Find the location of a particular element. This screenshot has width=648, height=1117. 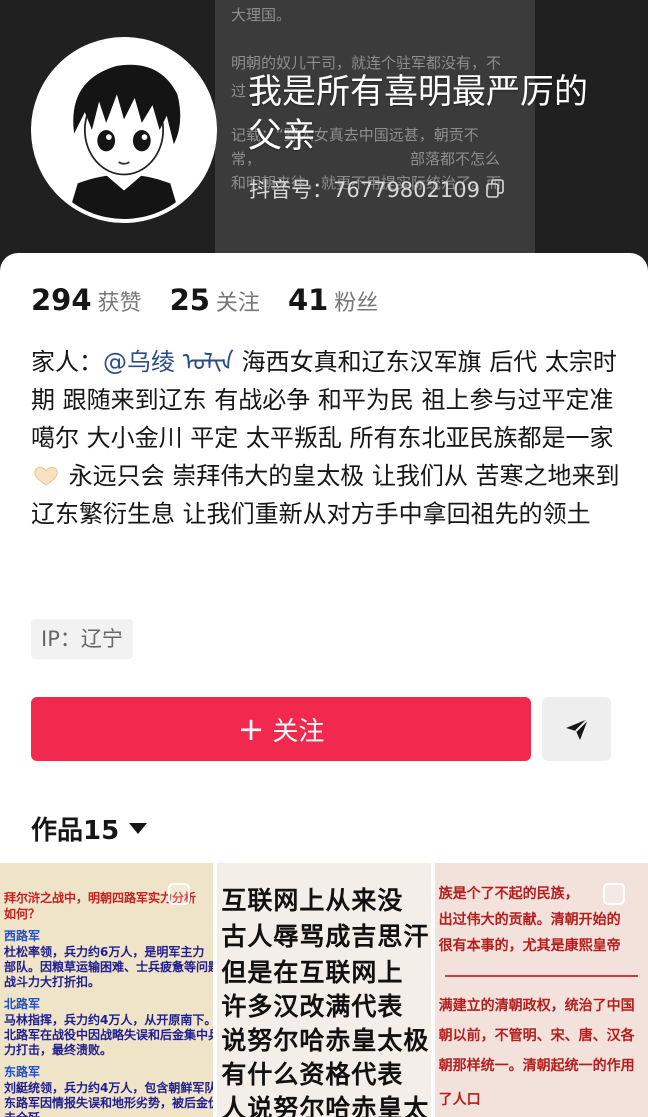

follow-button-label: 关注 is located at coordinates (298, 731).